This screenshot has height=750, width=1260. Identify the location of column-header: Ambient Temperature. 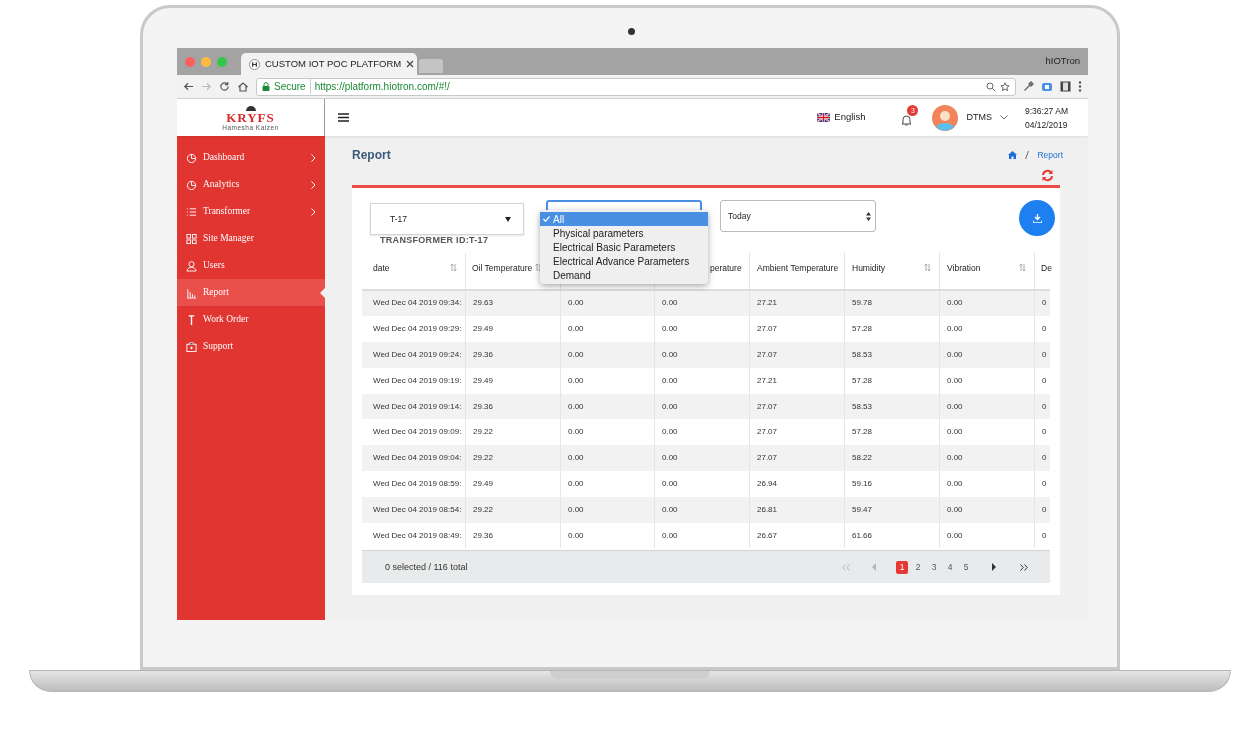
(798, 268).